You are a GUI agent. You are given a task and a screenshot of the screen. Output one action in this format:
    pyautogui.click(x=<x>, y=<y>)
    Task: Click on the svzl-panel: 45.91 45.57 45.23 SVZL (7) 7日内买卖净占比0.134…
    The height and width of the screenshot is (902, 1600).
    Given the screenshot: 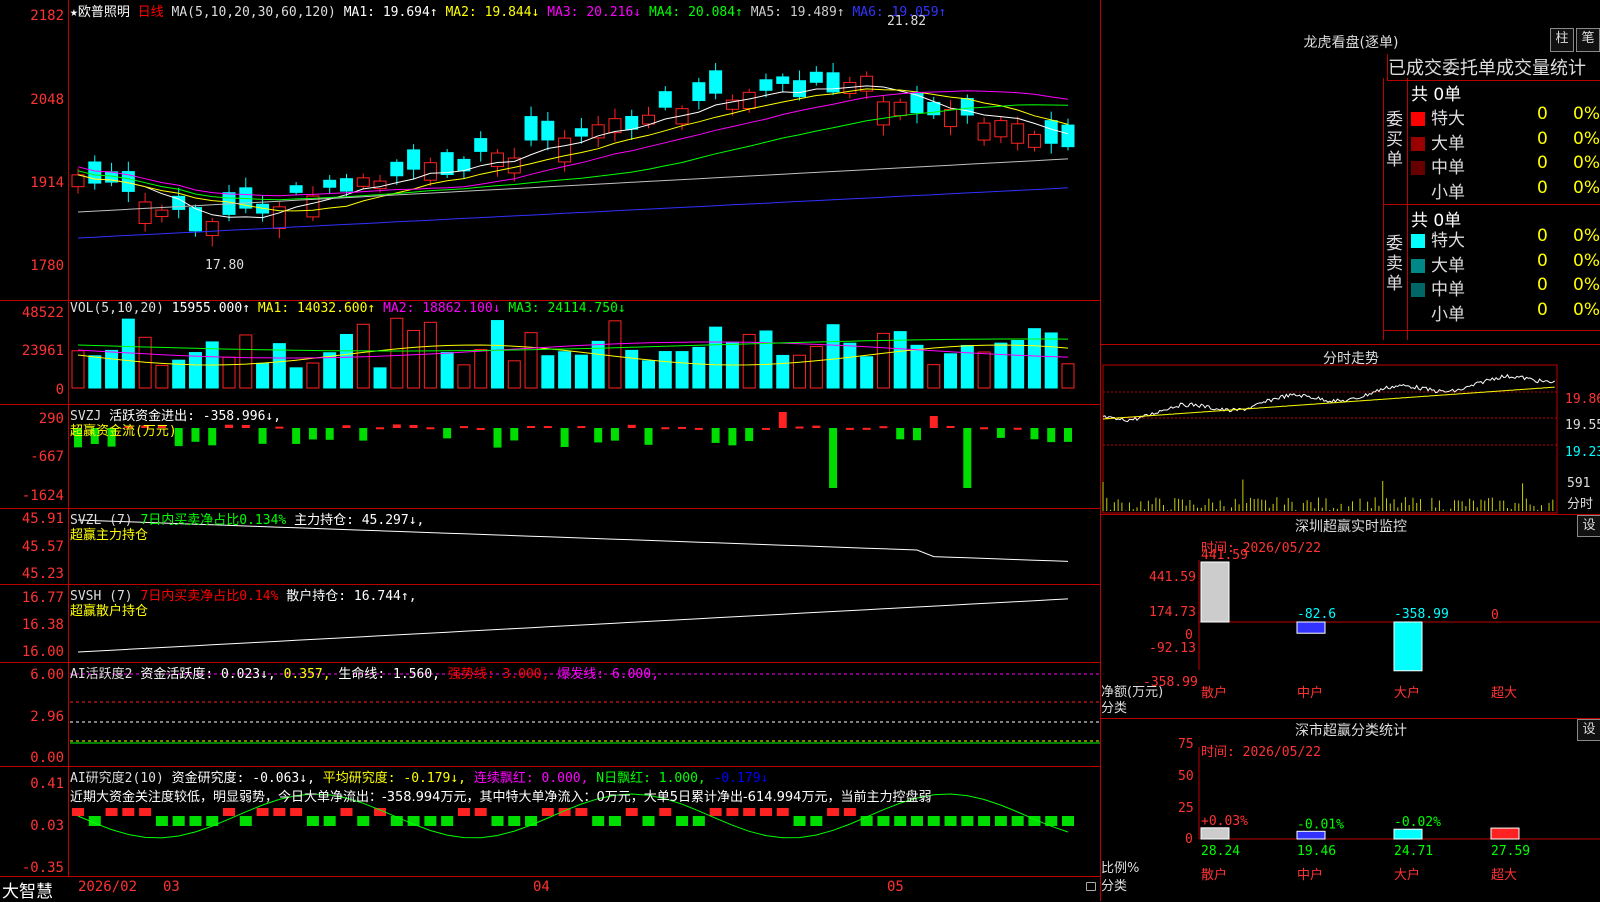 What is the action you would take?
    pyautogui.click(x=550, y=546)
    